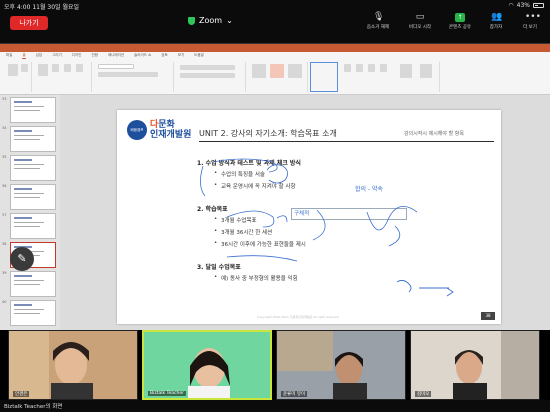 The height and width of the screenshot is (412, 550). What do you see at coordinates (538, 5) in the screenshot?
I see `battery-icon` at bounding box center [538, 5].